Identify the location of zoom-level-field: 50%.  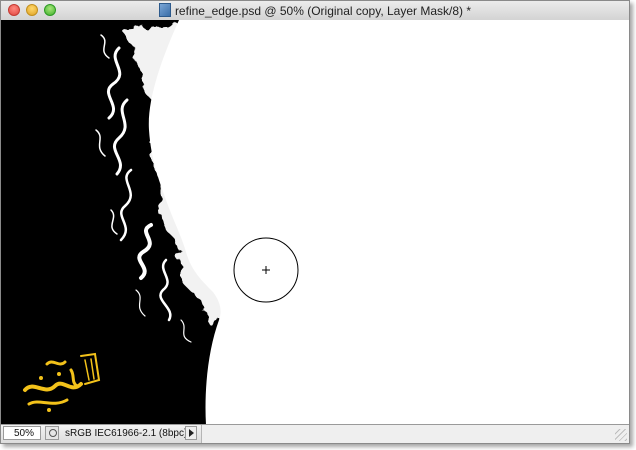
(22, 433).